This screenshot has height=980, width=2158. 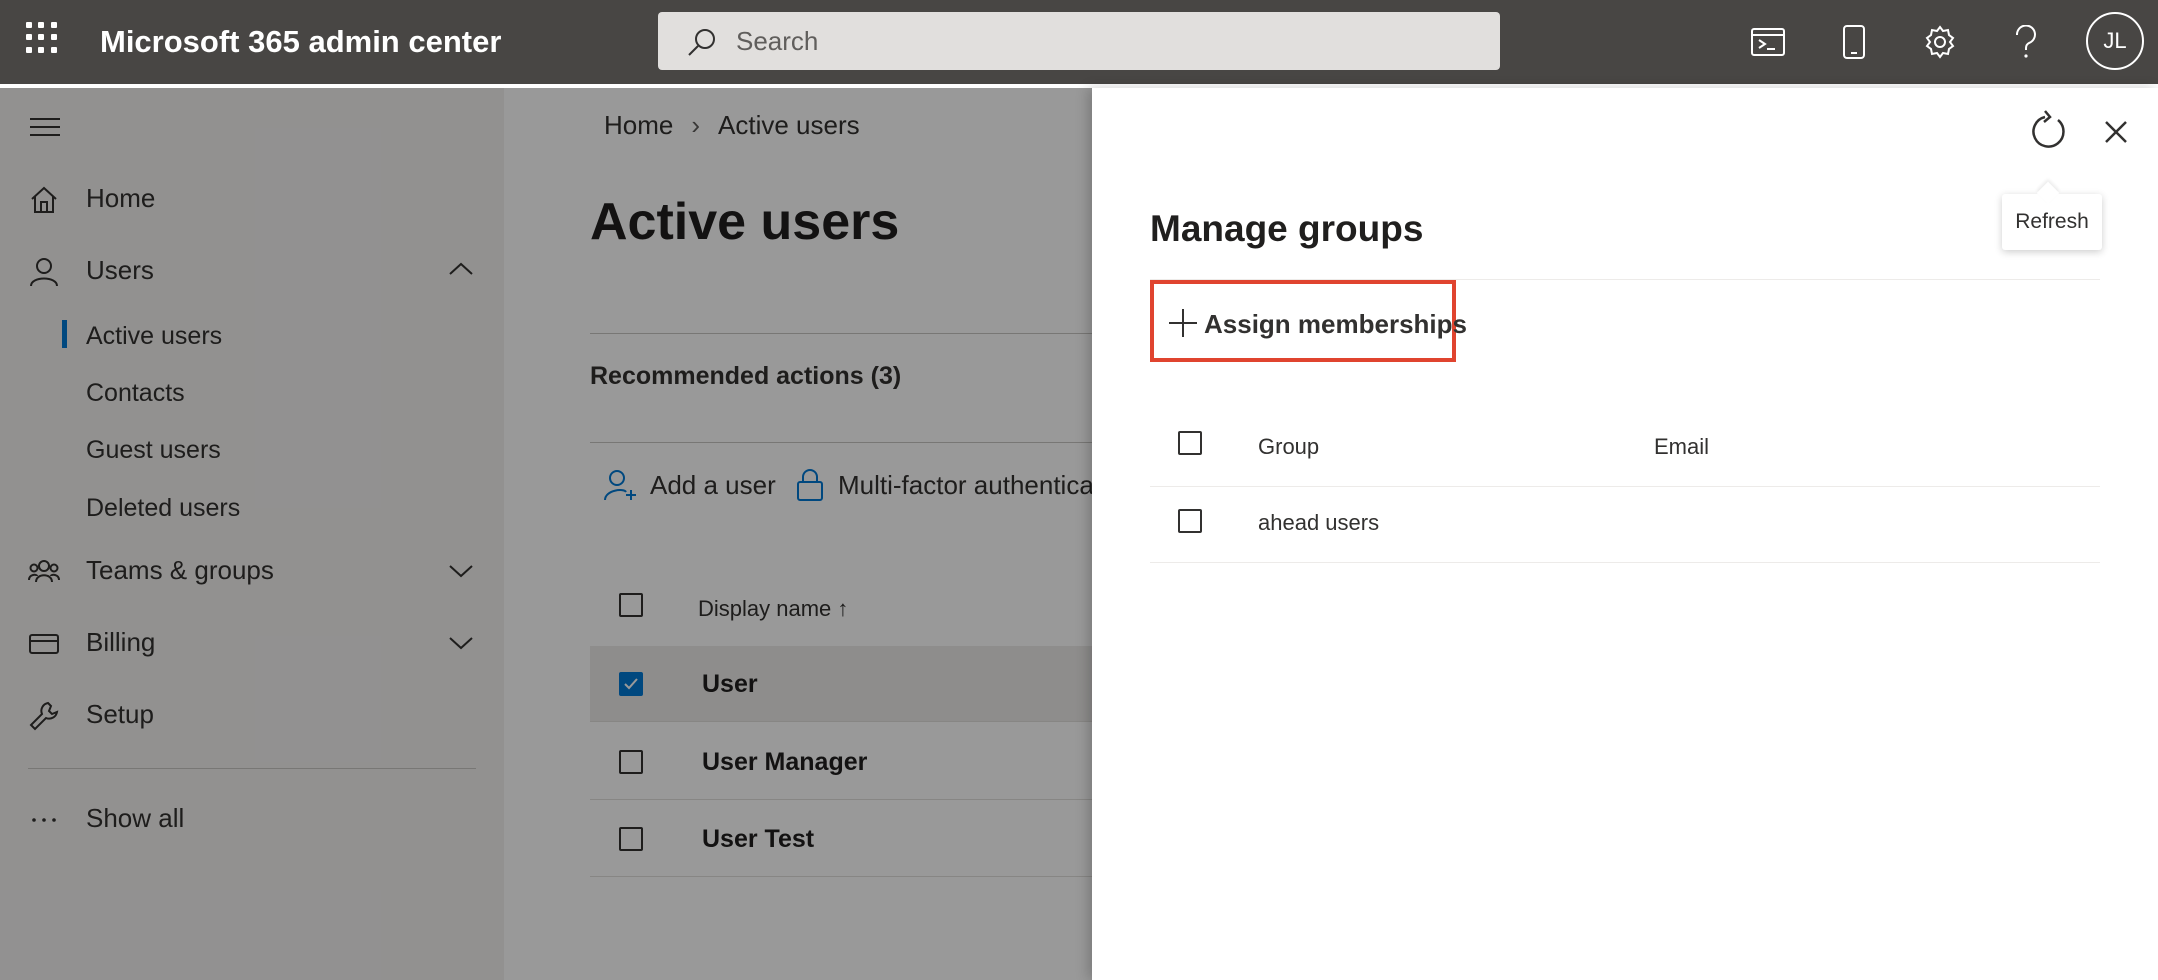 I want to click on assign-memberships-button: Assign memberships, so click(x=1308, y=321).